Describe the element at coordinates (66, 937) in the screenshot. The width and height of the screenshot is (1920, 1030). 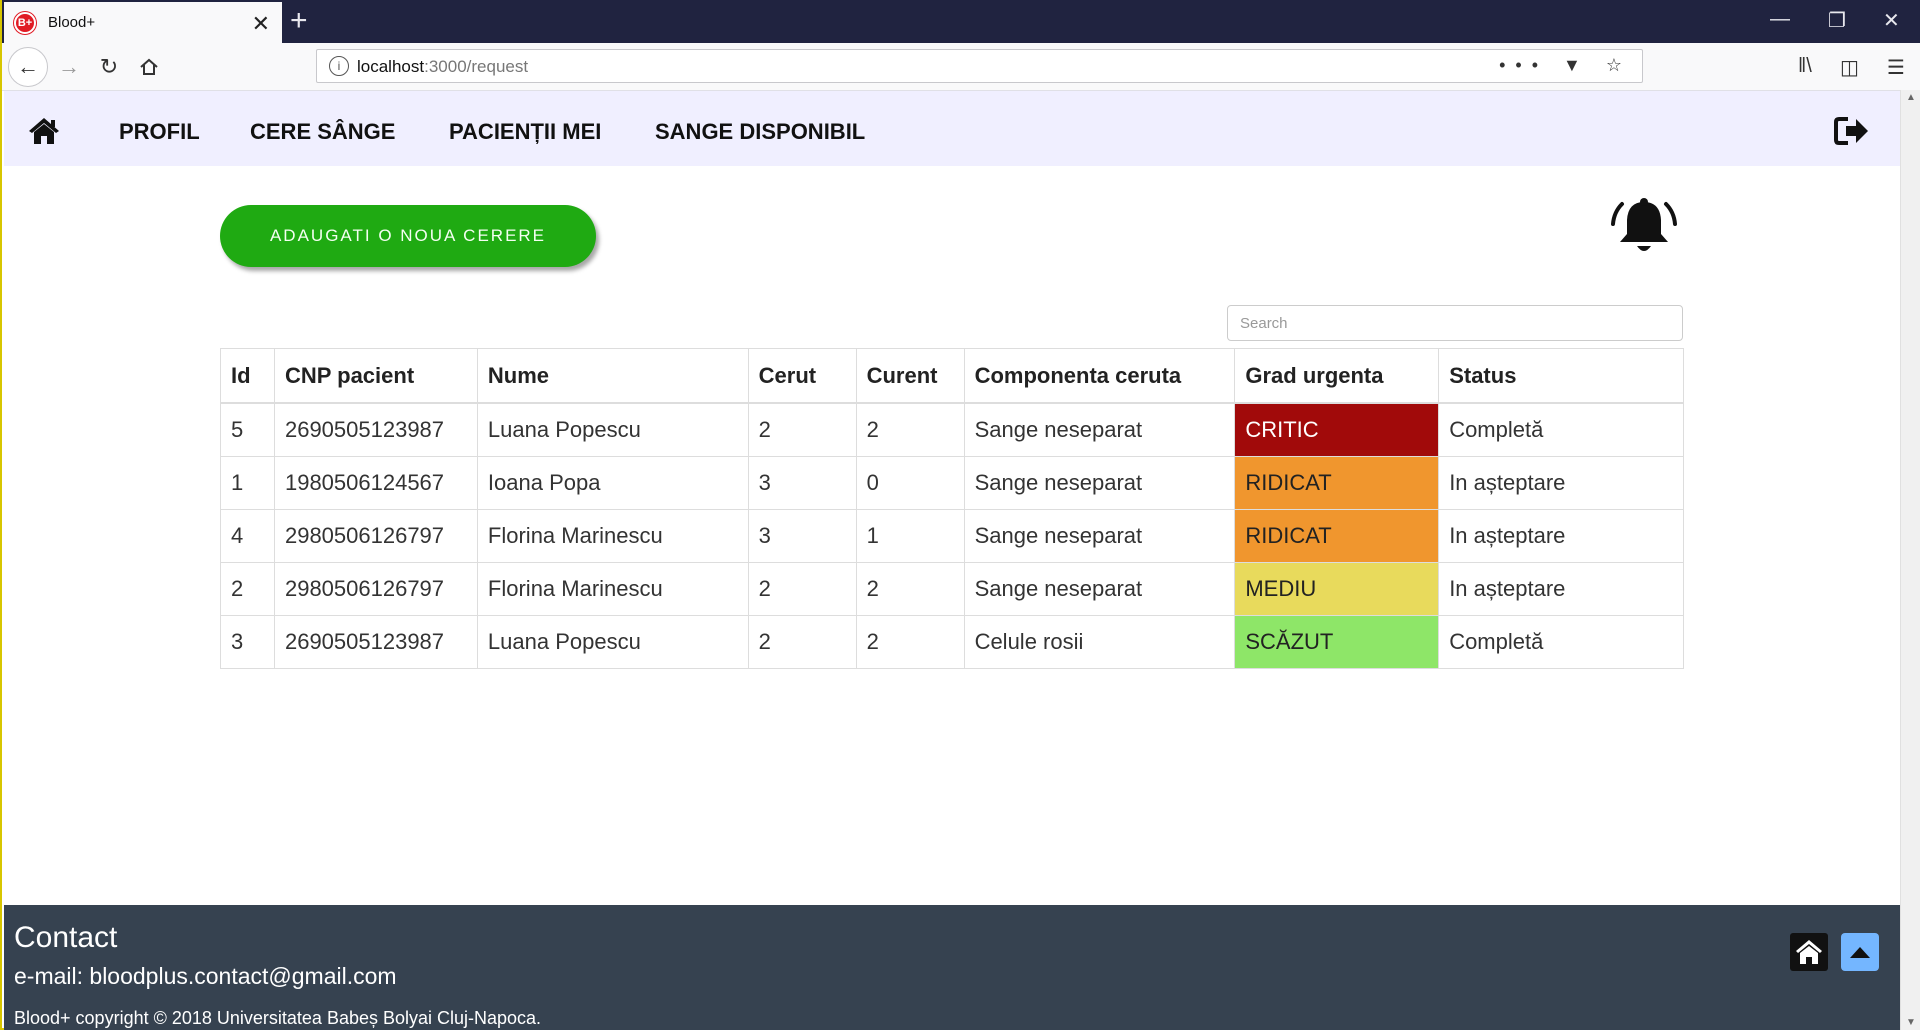
I see `footer-contact-title: Contact` at that location.